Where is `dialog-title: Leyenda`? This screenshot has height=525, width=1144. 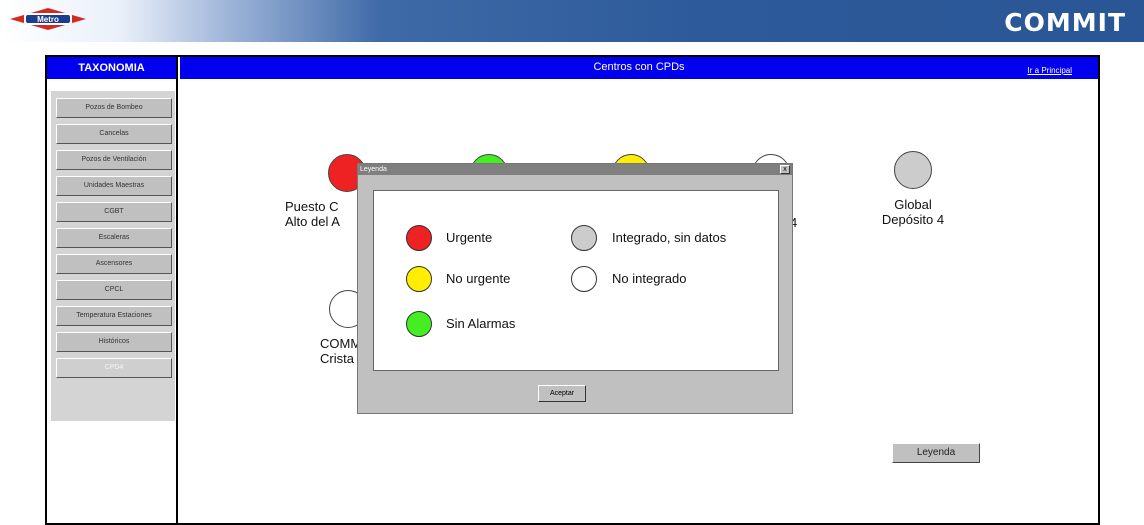 dialog-title: Leyenda is located at coordinates (373, 169).